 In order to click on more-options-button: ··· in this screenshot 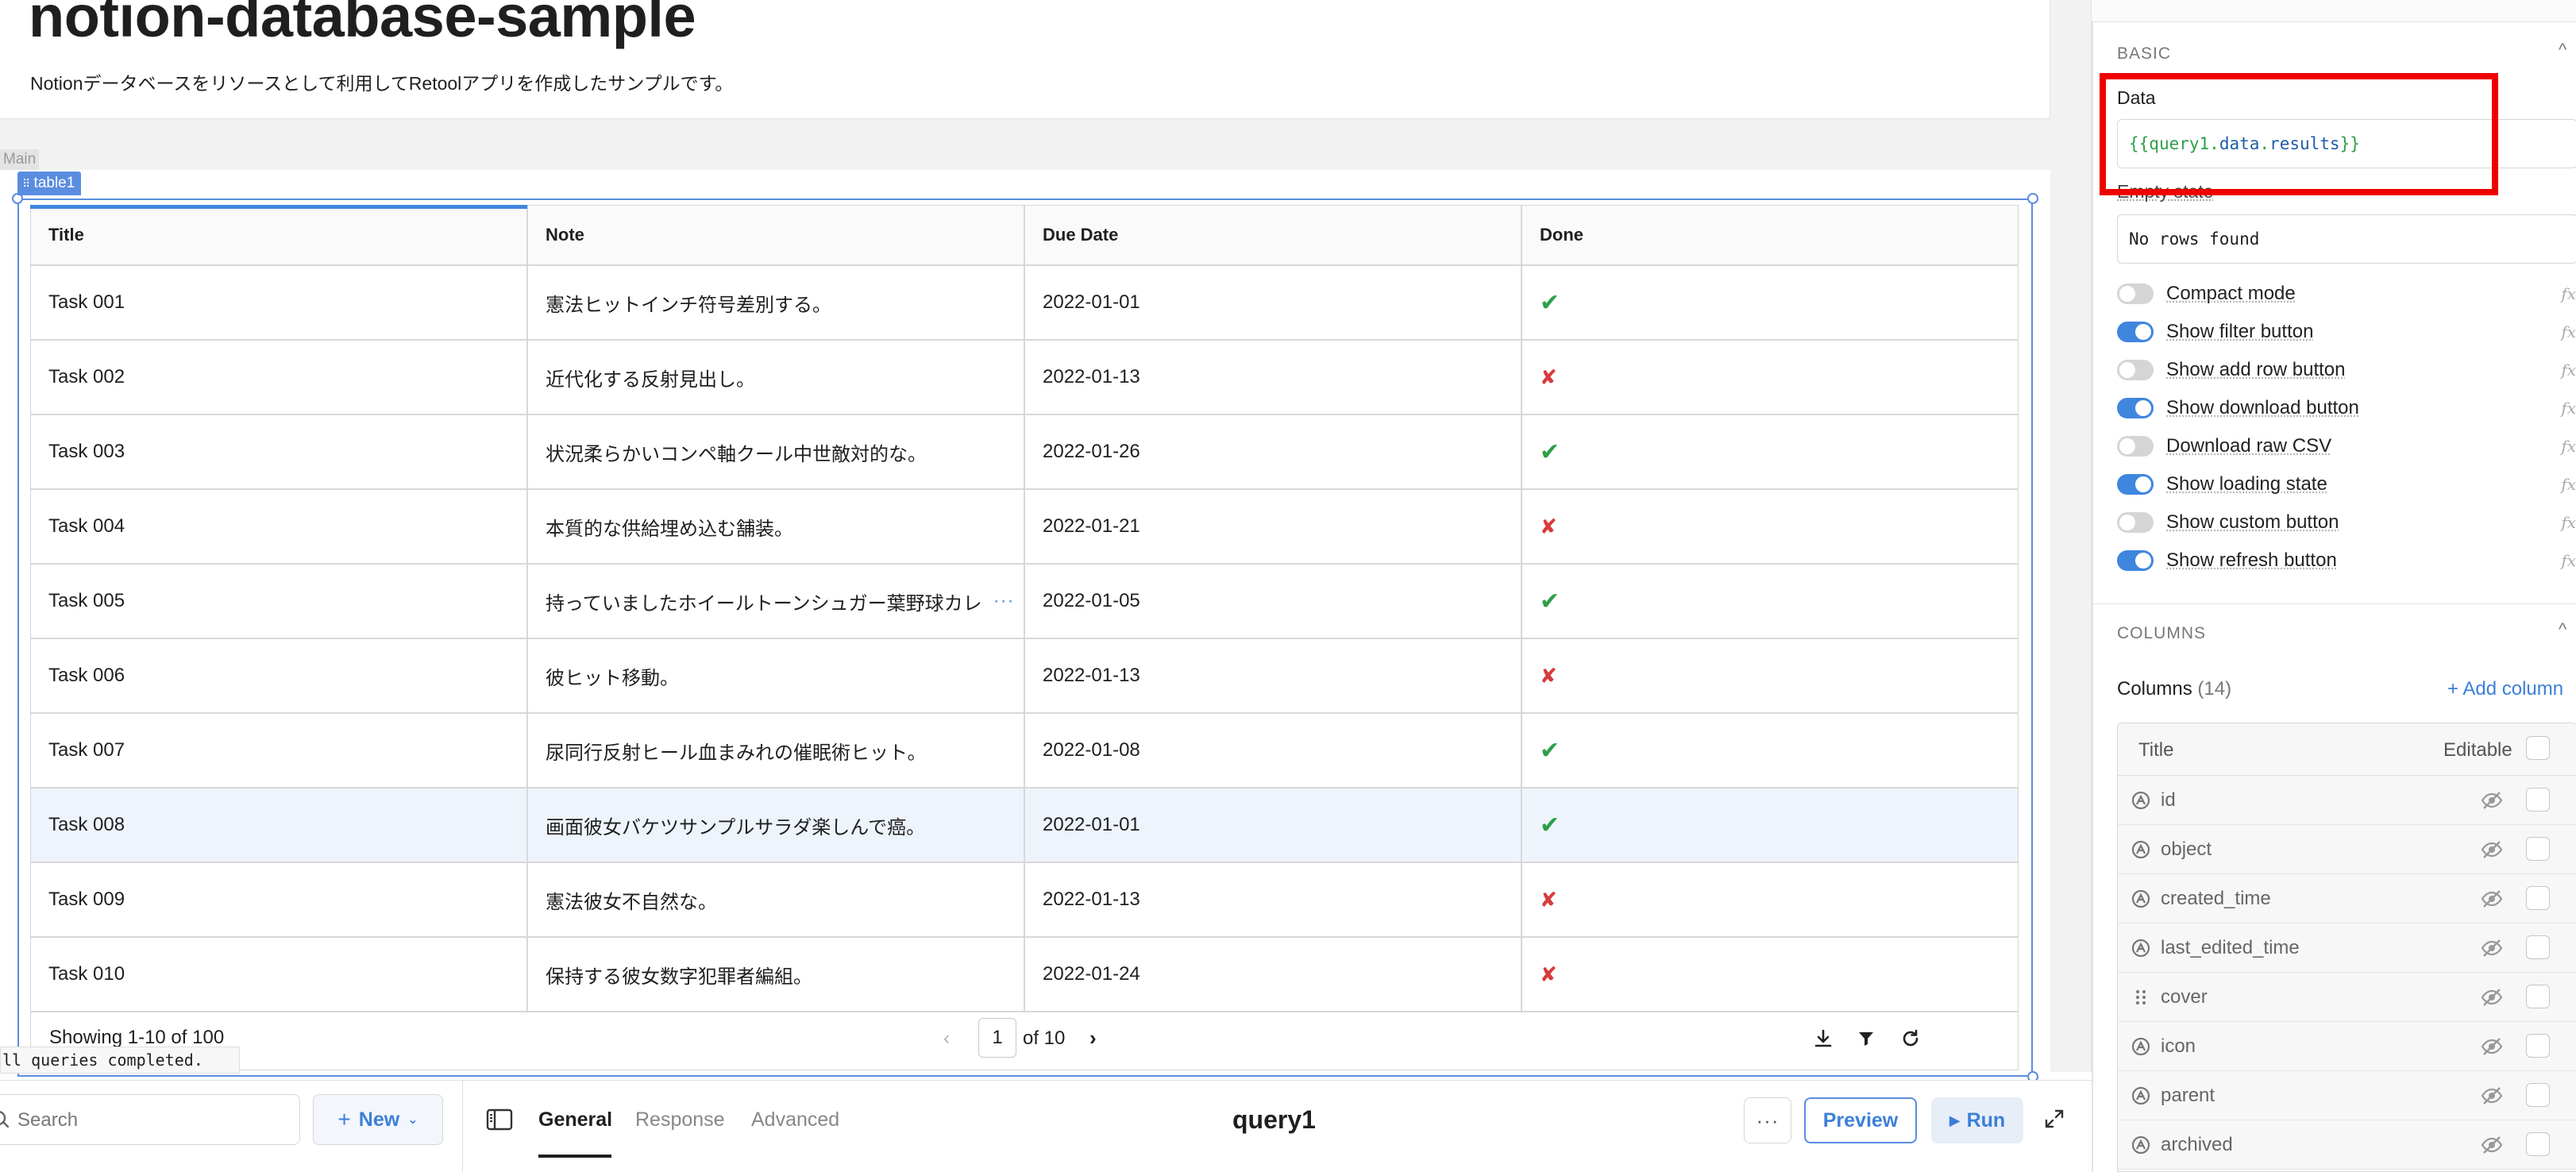, I will do `click(1767, 1120)`.